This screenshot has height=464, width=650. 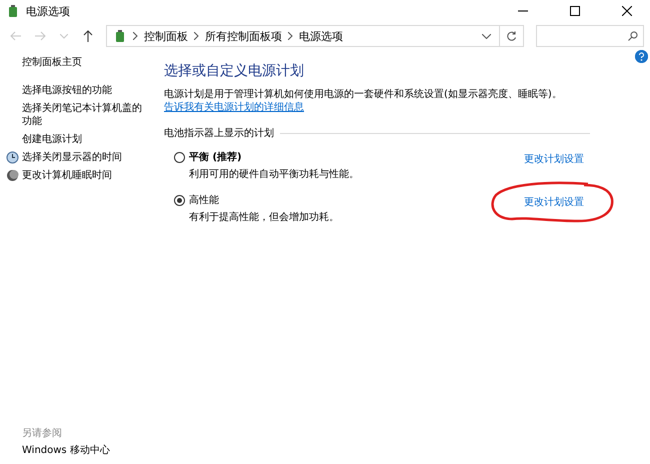 What do you see at coordinates (234, 71) in the screenshot?
I see `page-heading: 选择或自定义电源计划` at bounding box center [234, 71].